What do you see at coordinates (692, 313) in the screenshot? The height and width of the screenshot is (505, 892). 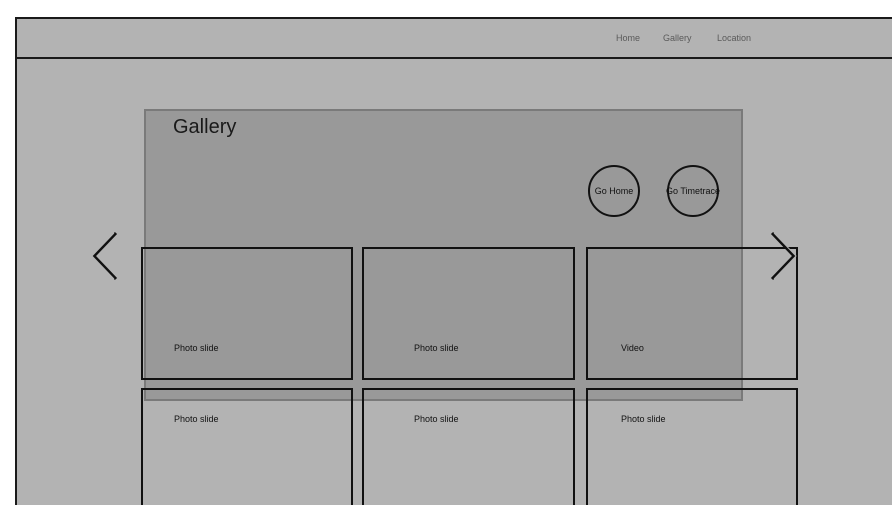 I see `gallery-tile-video` at bounding box center [692, 313].